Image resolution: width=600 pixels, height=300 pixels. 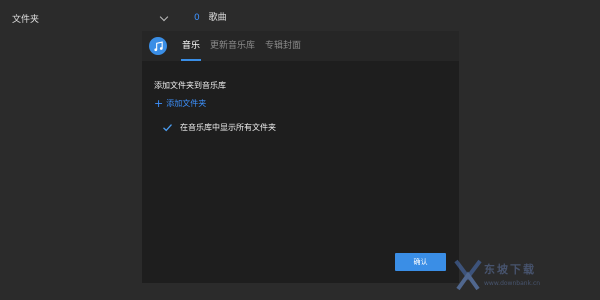 What do you see at coordinates (300, 17) in the screenshot?
I see `top-bar: 文件夹 0 歌曲` at bounding box center [300, 17].